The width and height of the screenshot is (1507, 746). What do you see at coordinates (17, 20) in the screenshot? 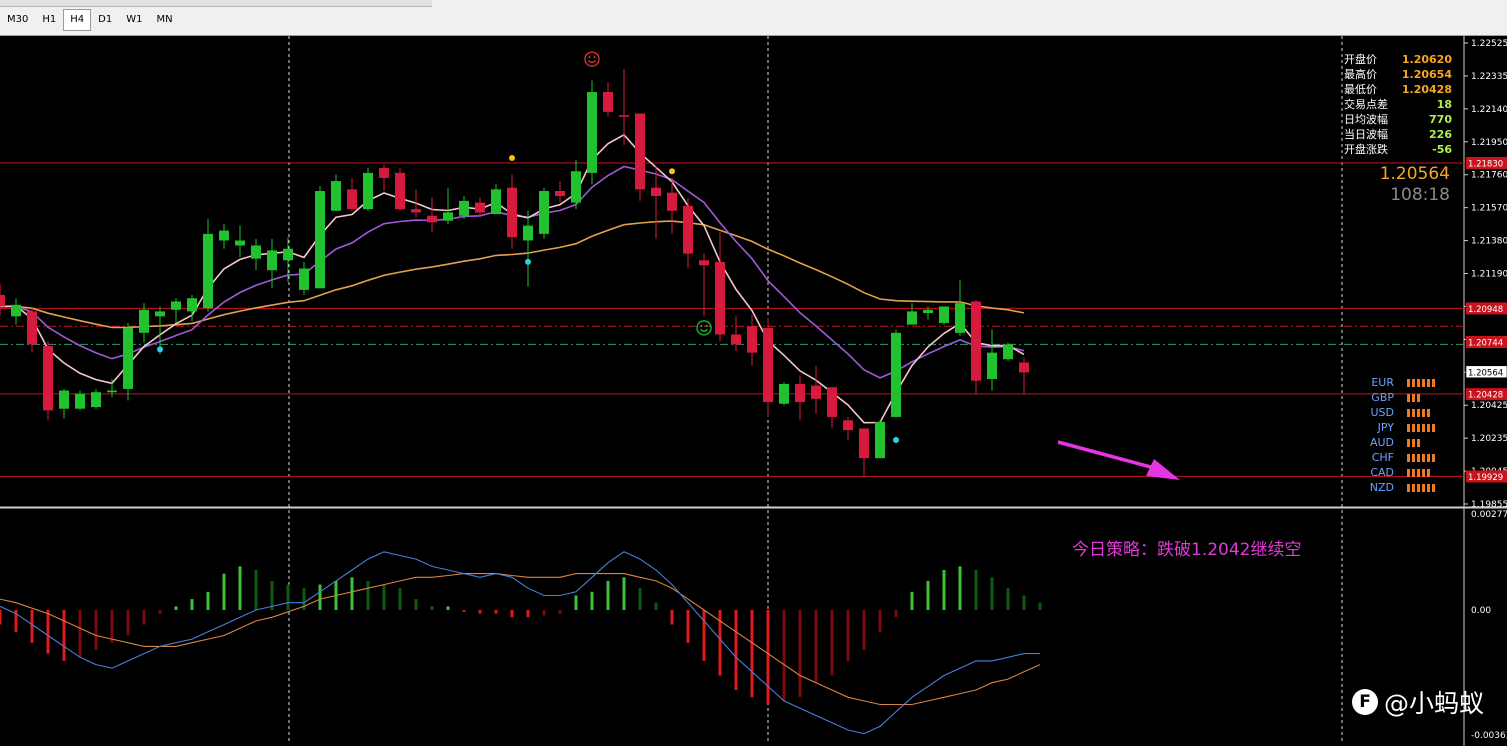
I see `timeframe-m30-button: M30` at bounding box center [17, 20].